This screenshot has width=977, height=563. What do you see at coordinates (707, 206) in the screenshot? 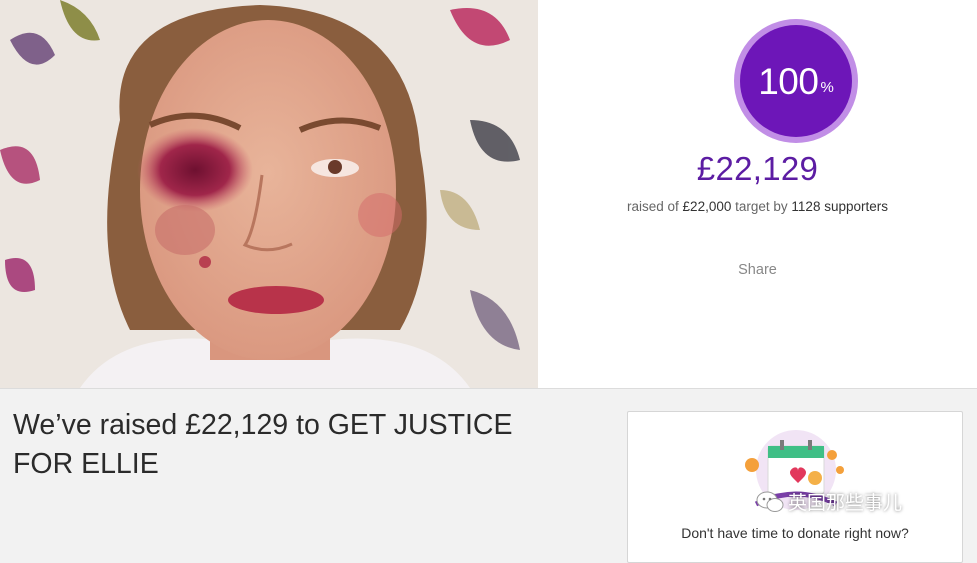
I see `target-amount: £22,000` at bounding box center [707, 206].